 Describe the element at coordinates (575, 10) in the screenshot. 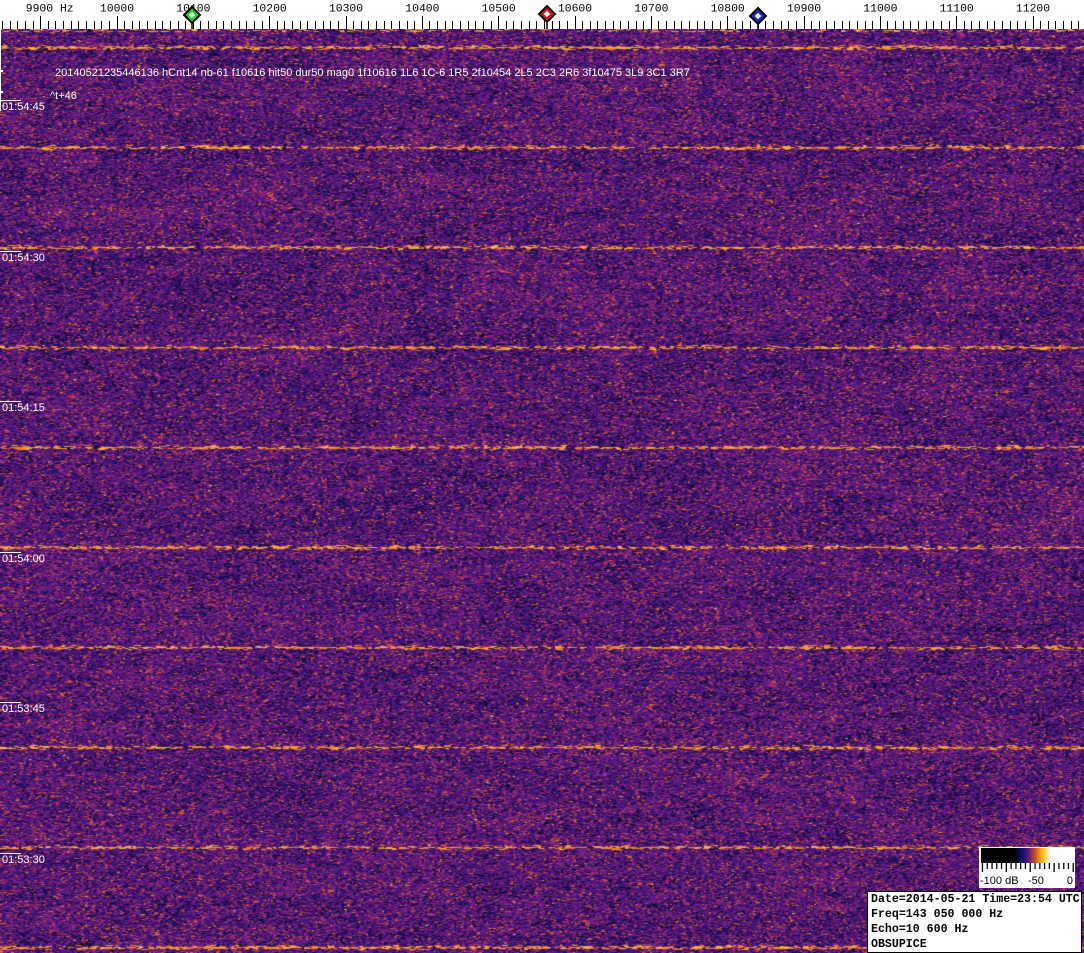

I see `svg-text: 10600` at that location.